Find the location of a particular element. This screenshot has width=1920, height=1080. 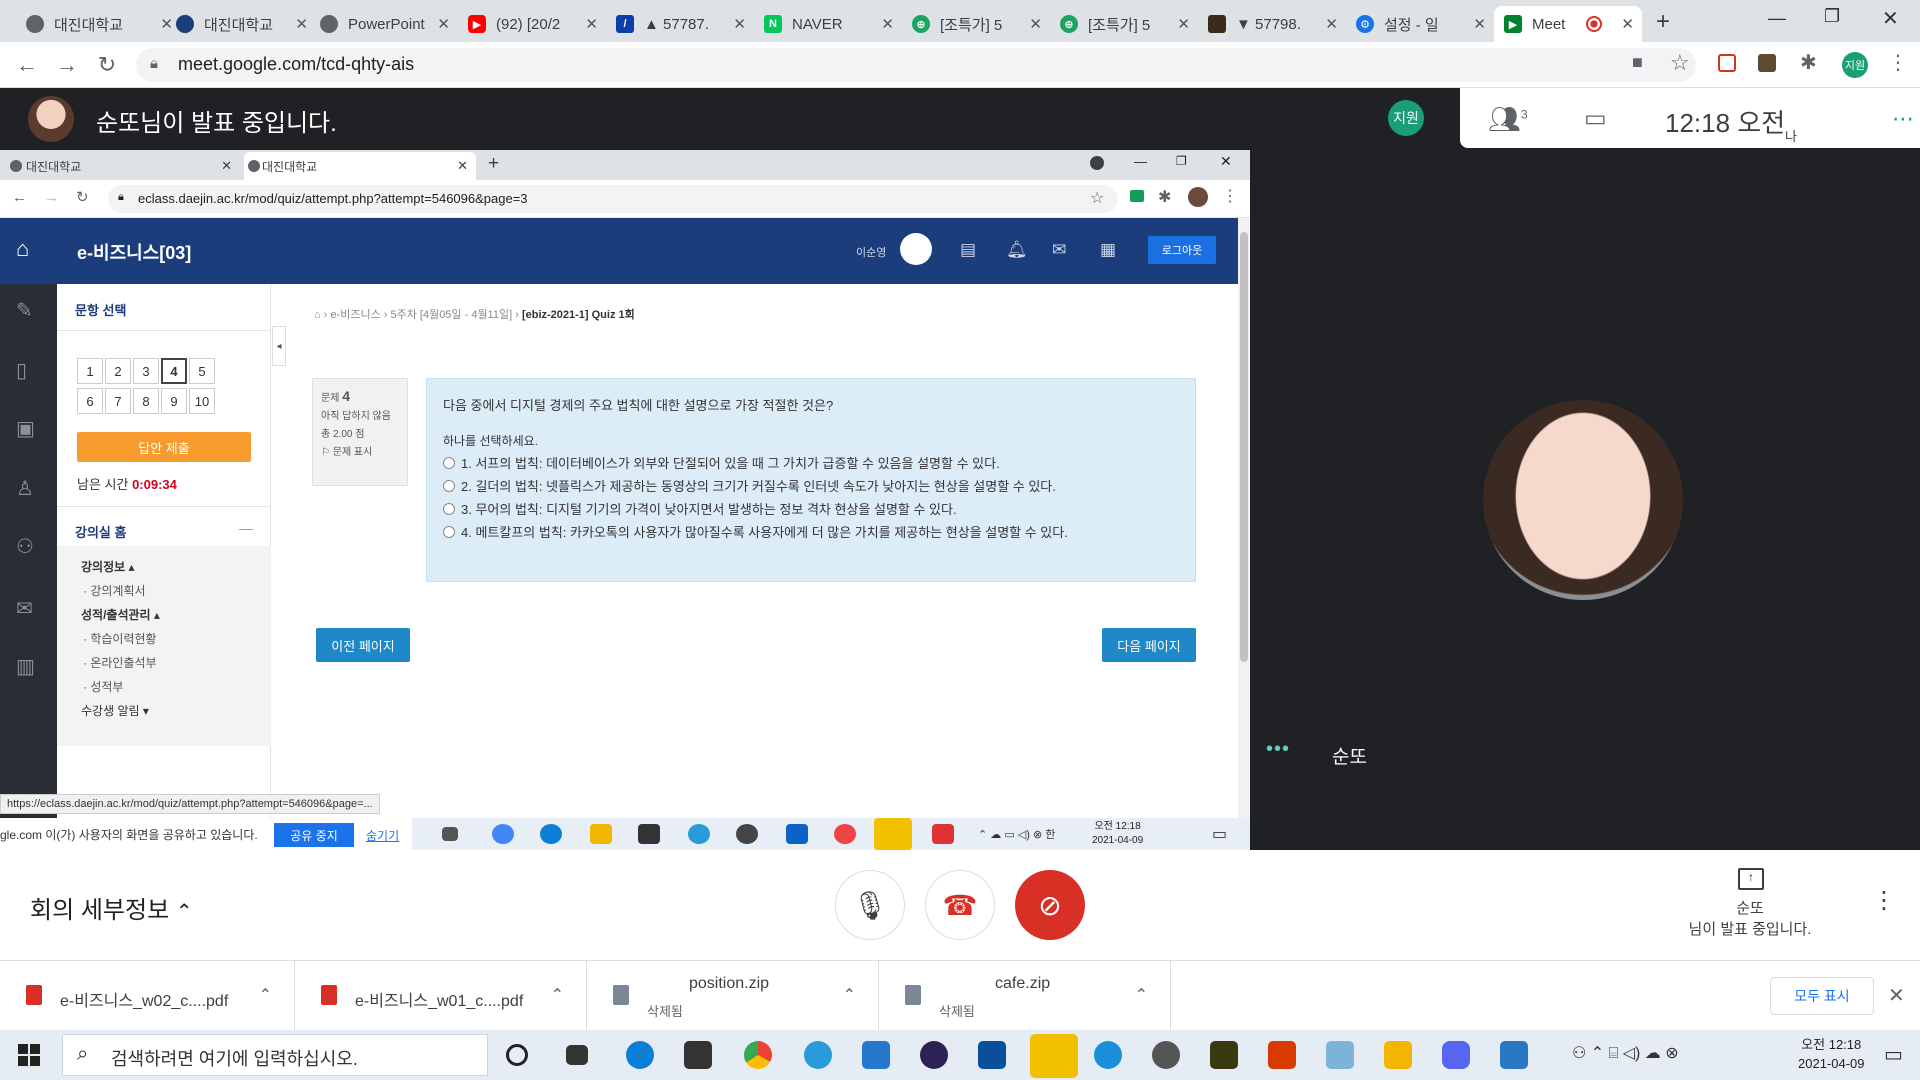

book-icon: ▯ is located at coordinates (21, 370).